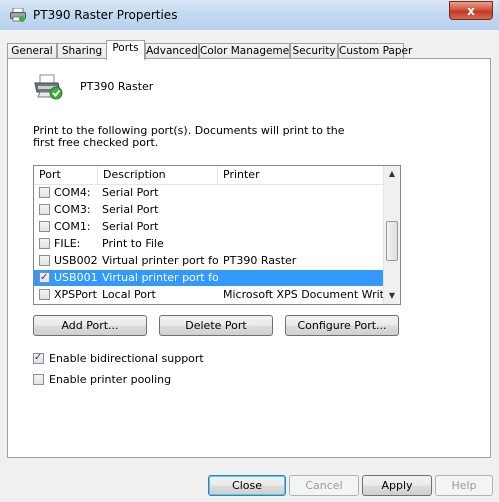 This screenshot has height=502, width=499. What do you see at coordinates (392, 296) in the screenshot?
I see `scroll-down-icon: ▼` at bounding box center [392, 296].